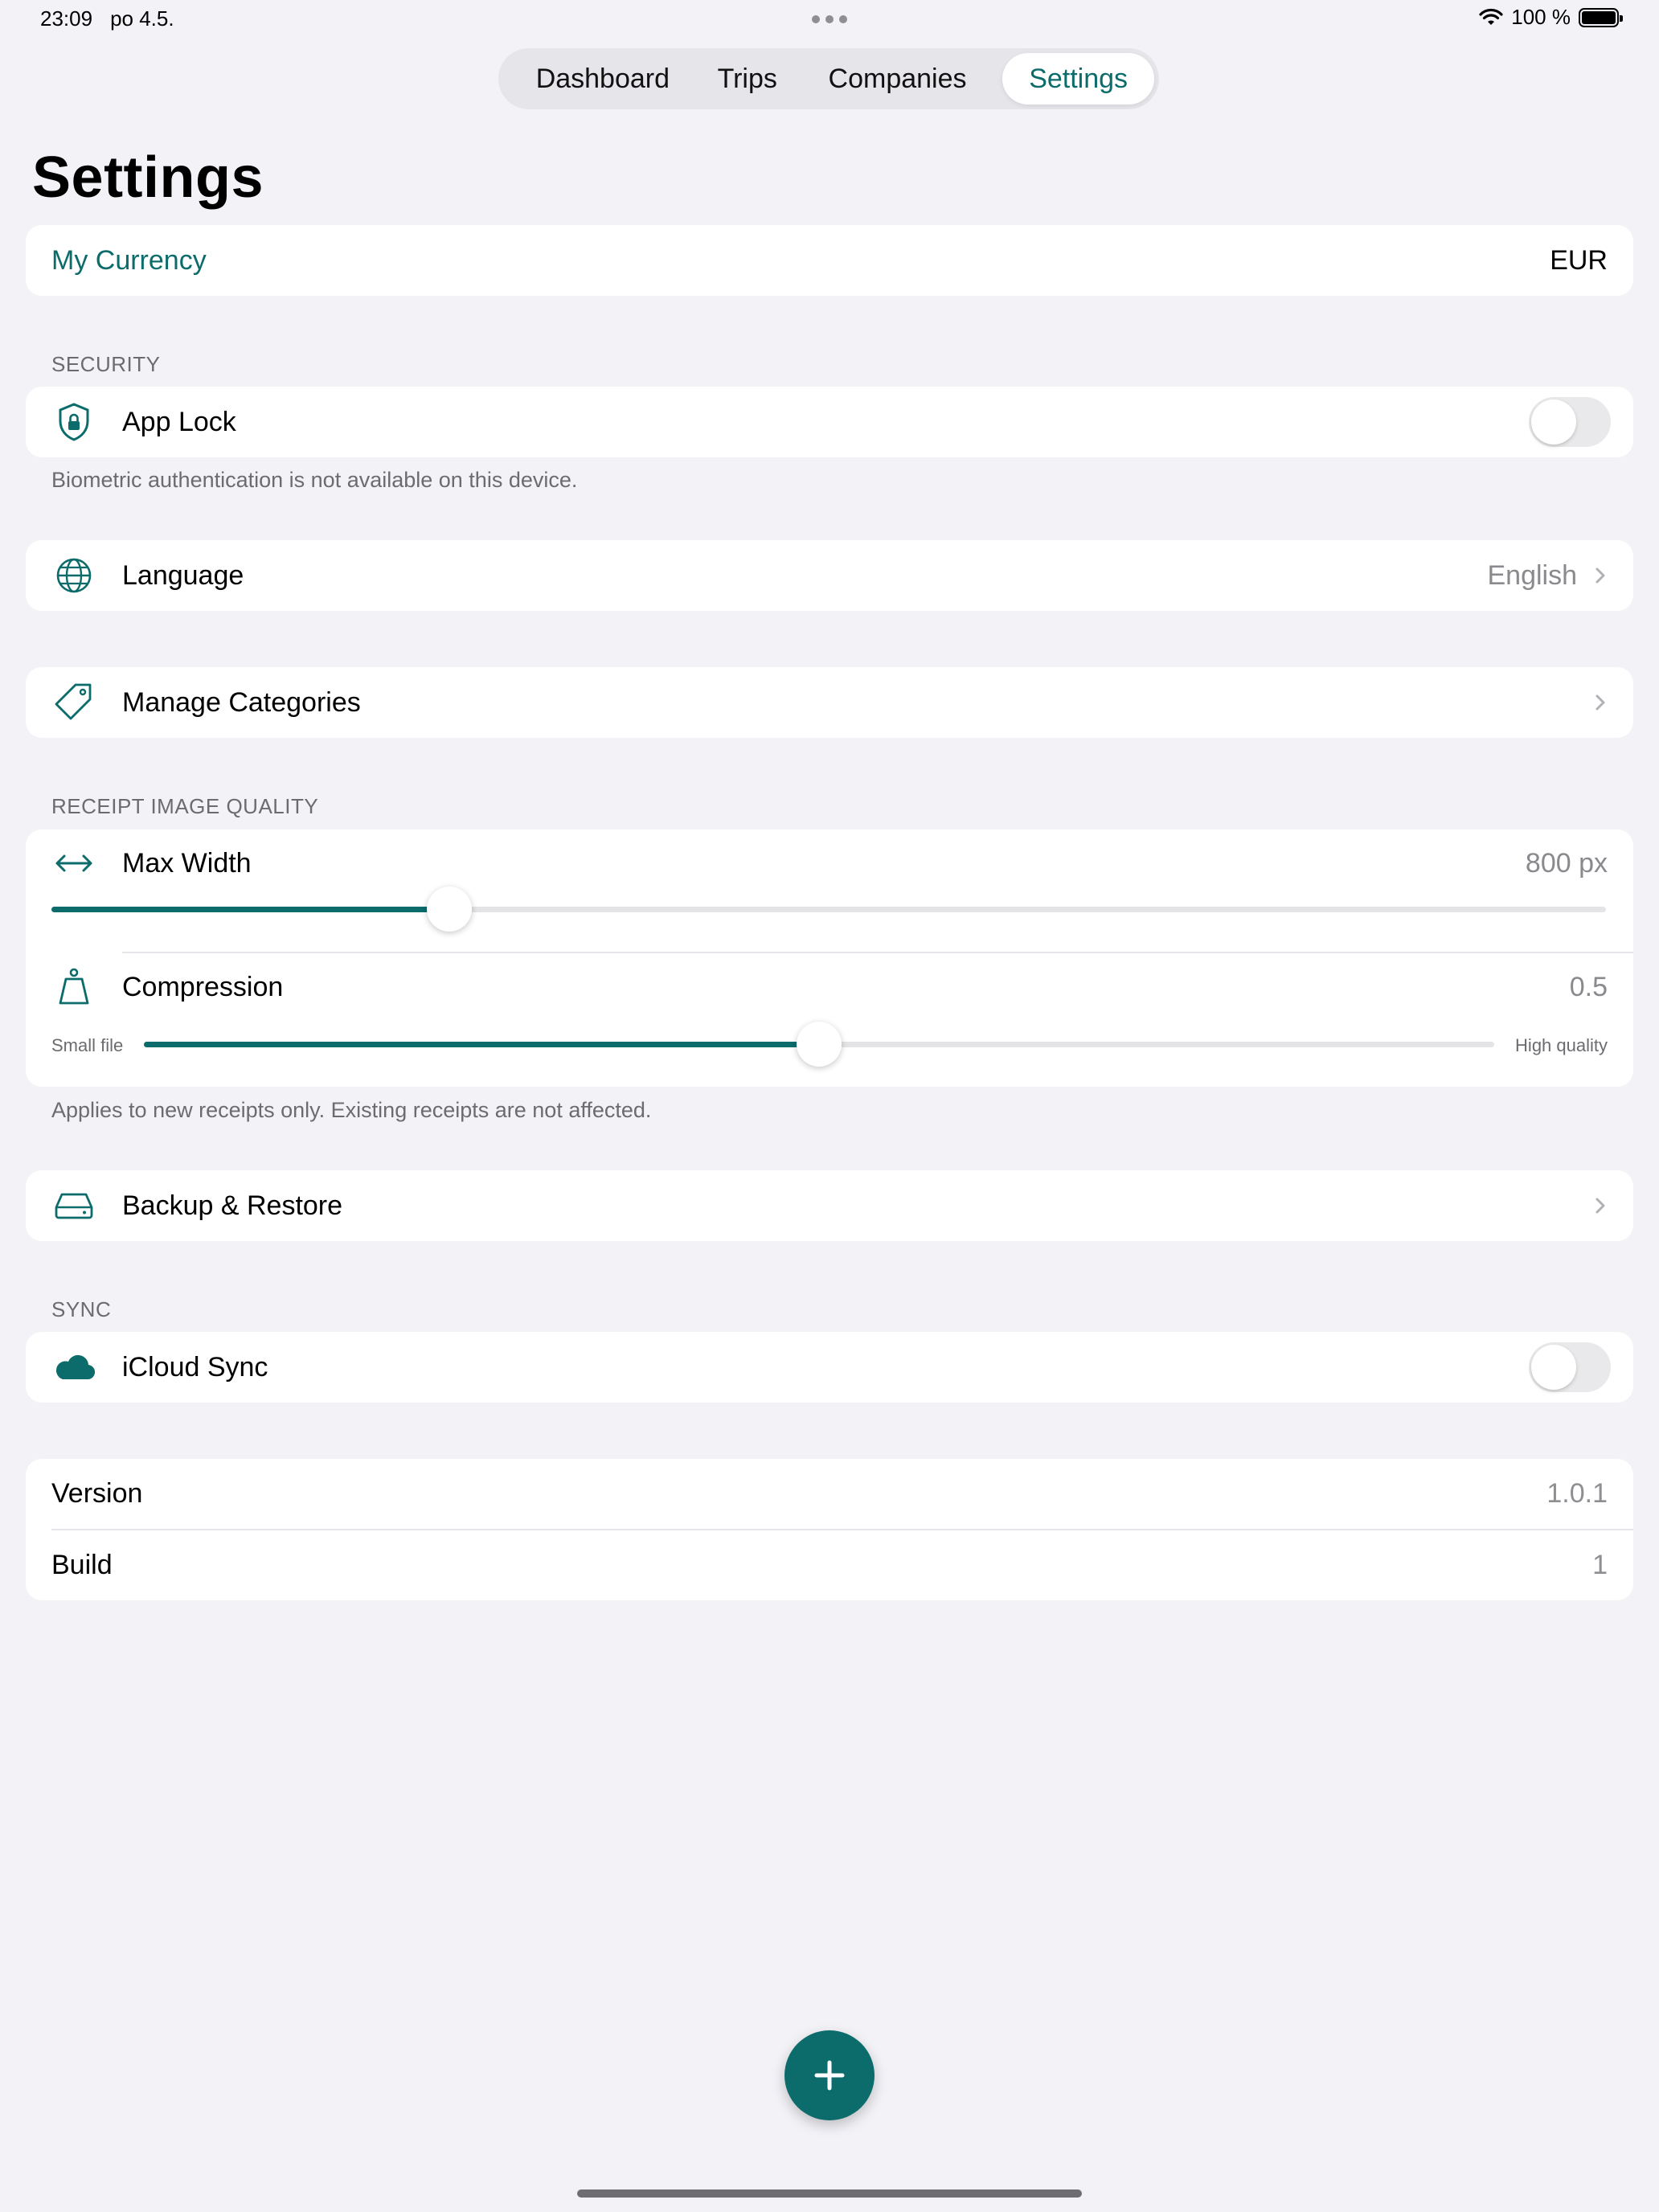  What do you see at coordinates (1561, 1045) in the screenshot?
I see `compression-max-label: High quality` at bounding box center [1561, 1045].